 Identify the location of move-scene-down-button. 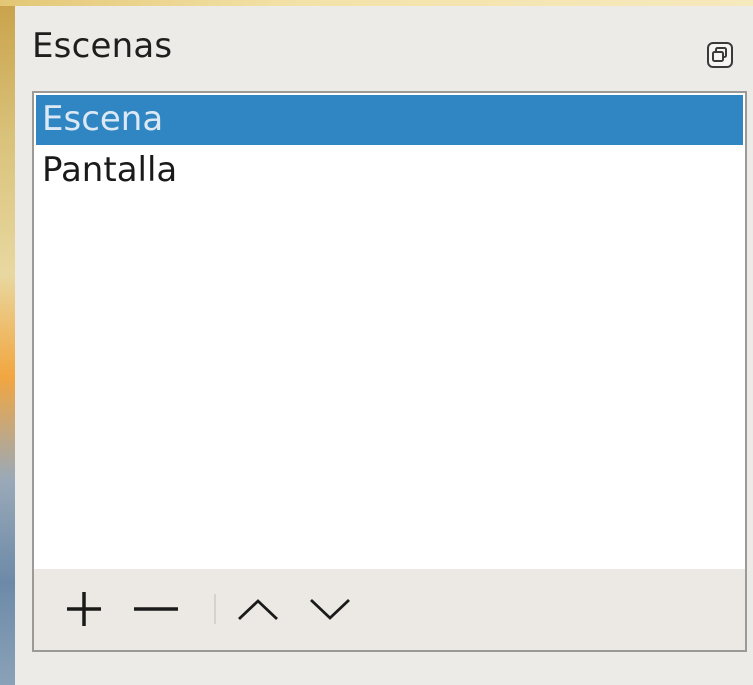
(330, 609).